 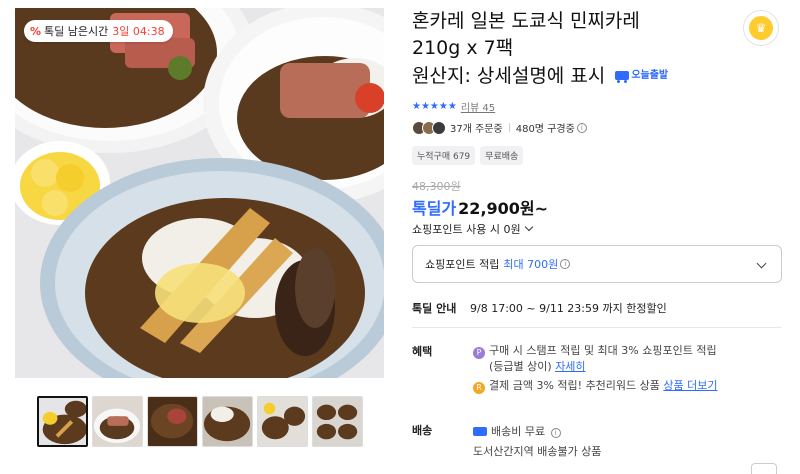 I want to click on review-link: 리뷰 45, so click(x=478, y=106).